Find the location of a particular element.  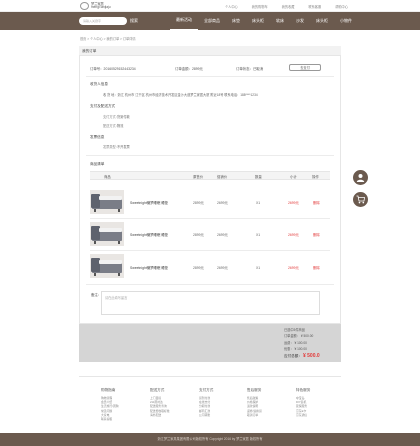

th-qty: 数量 is located at coordinates (258, 177).